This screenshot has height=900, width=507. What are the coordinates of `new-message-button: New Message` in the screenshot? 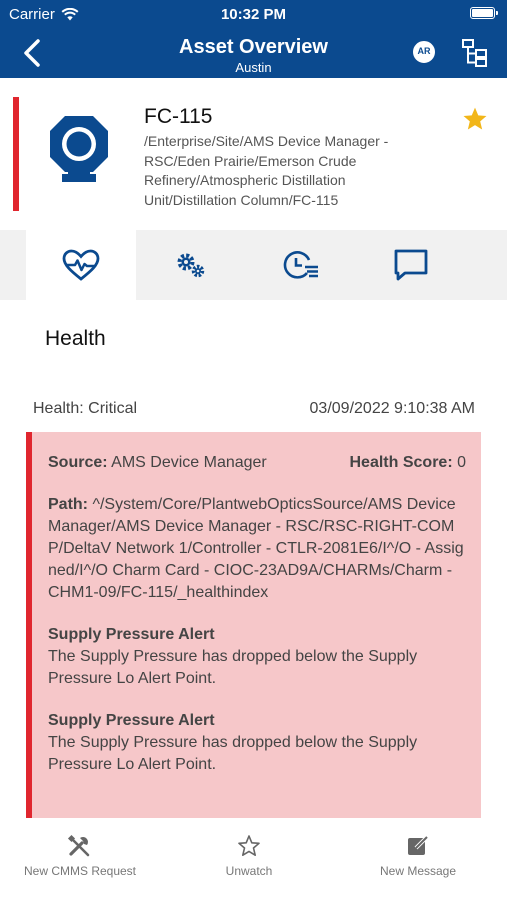 It's located at (418, 856).